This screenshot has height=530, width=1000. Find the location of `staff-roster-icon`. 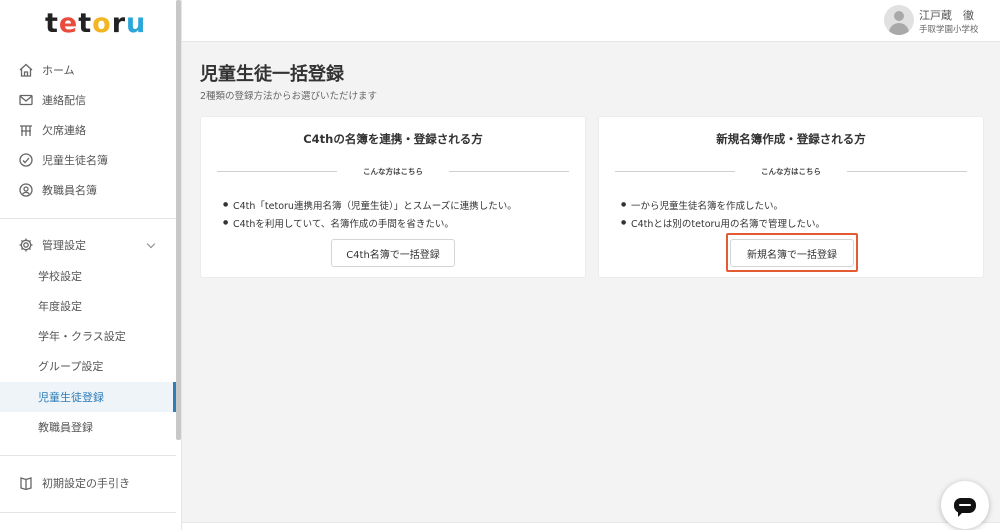

staff-roster-icon is located at coordinates (26, 190).